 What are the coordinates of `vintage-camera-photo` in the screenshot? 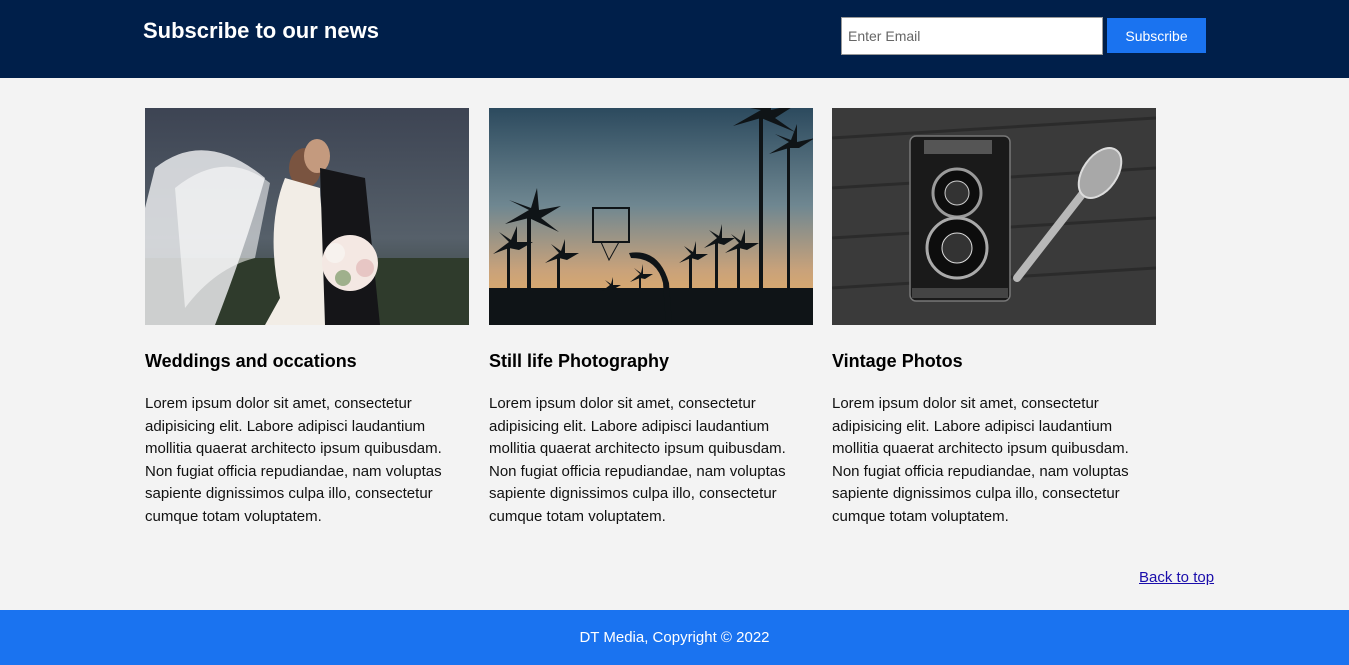 It's located at (994, 216).